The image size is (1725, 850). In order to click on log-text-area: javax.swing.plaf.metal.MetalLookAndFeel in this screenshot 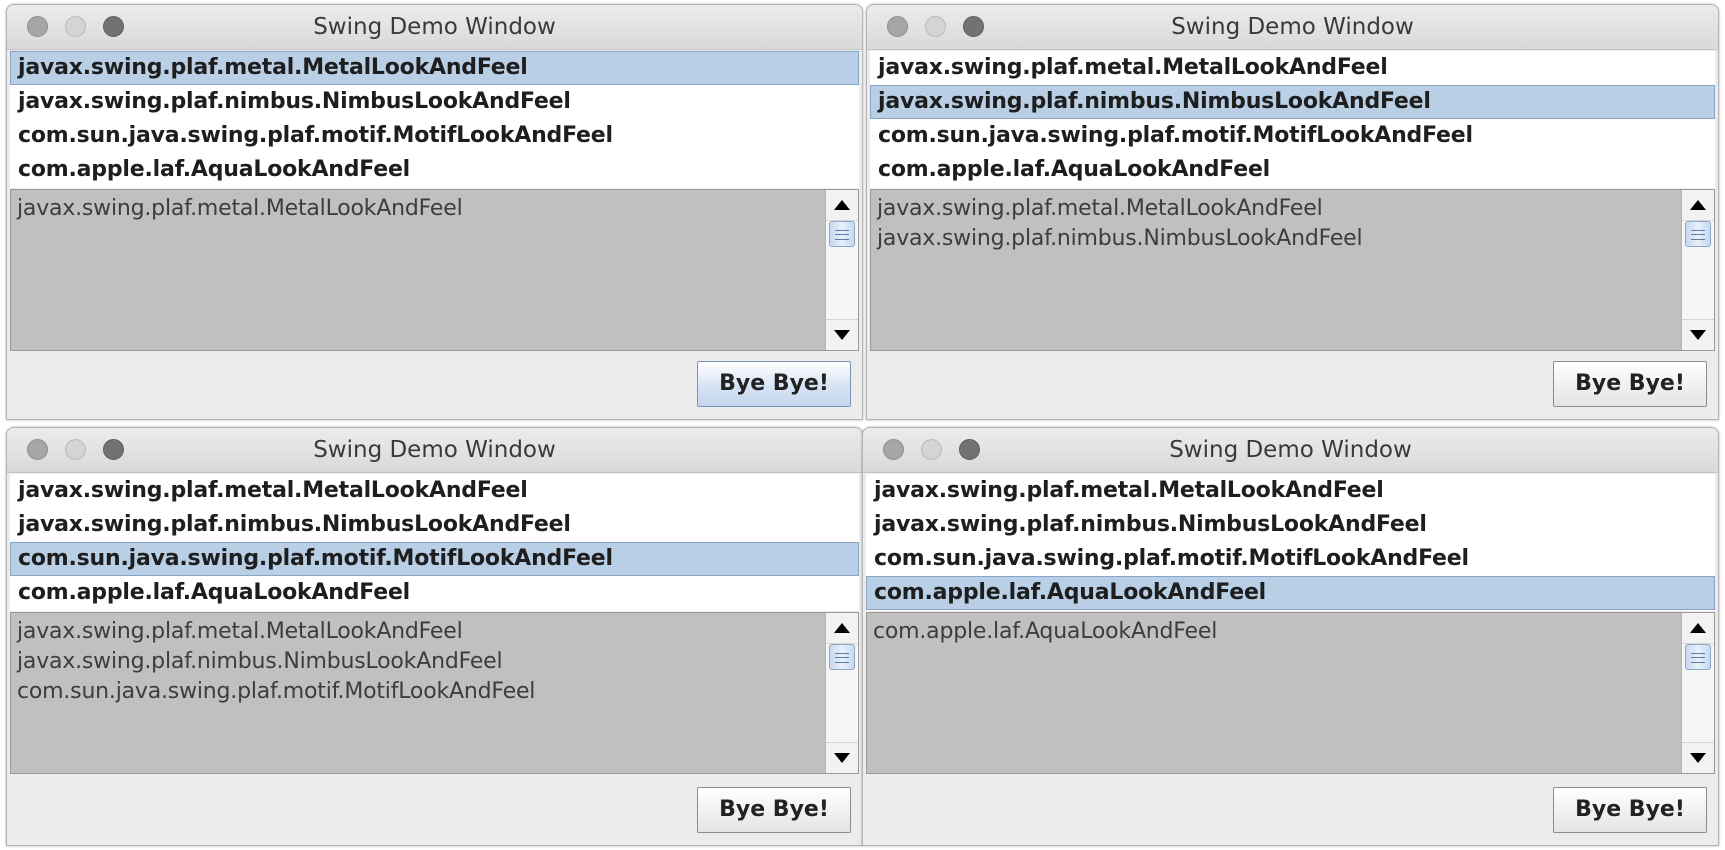, I will do `click(417, 270)`.